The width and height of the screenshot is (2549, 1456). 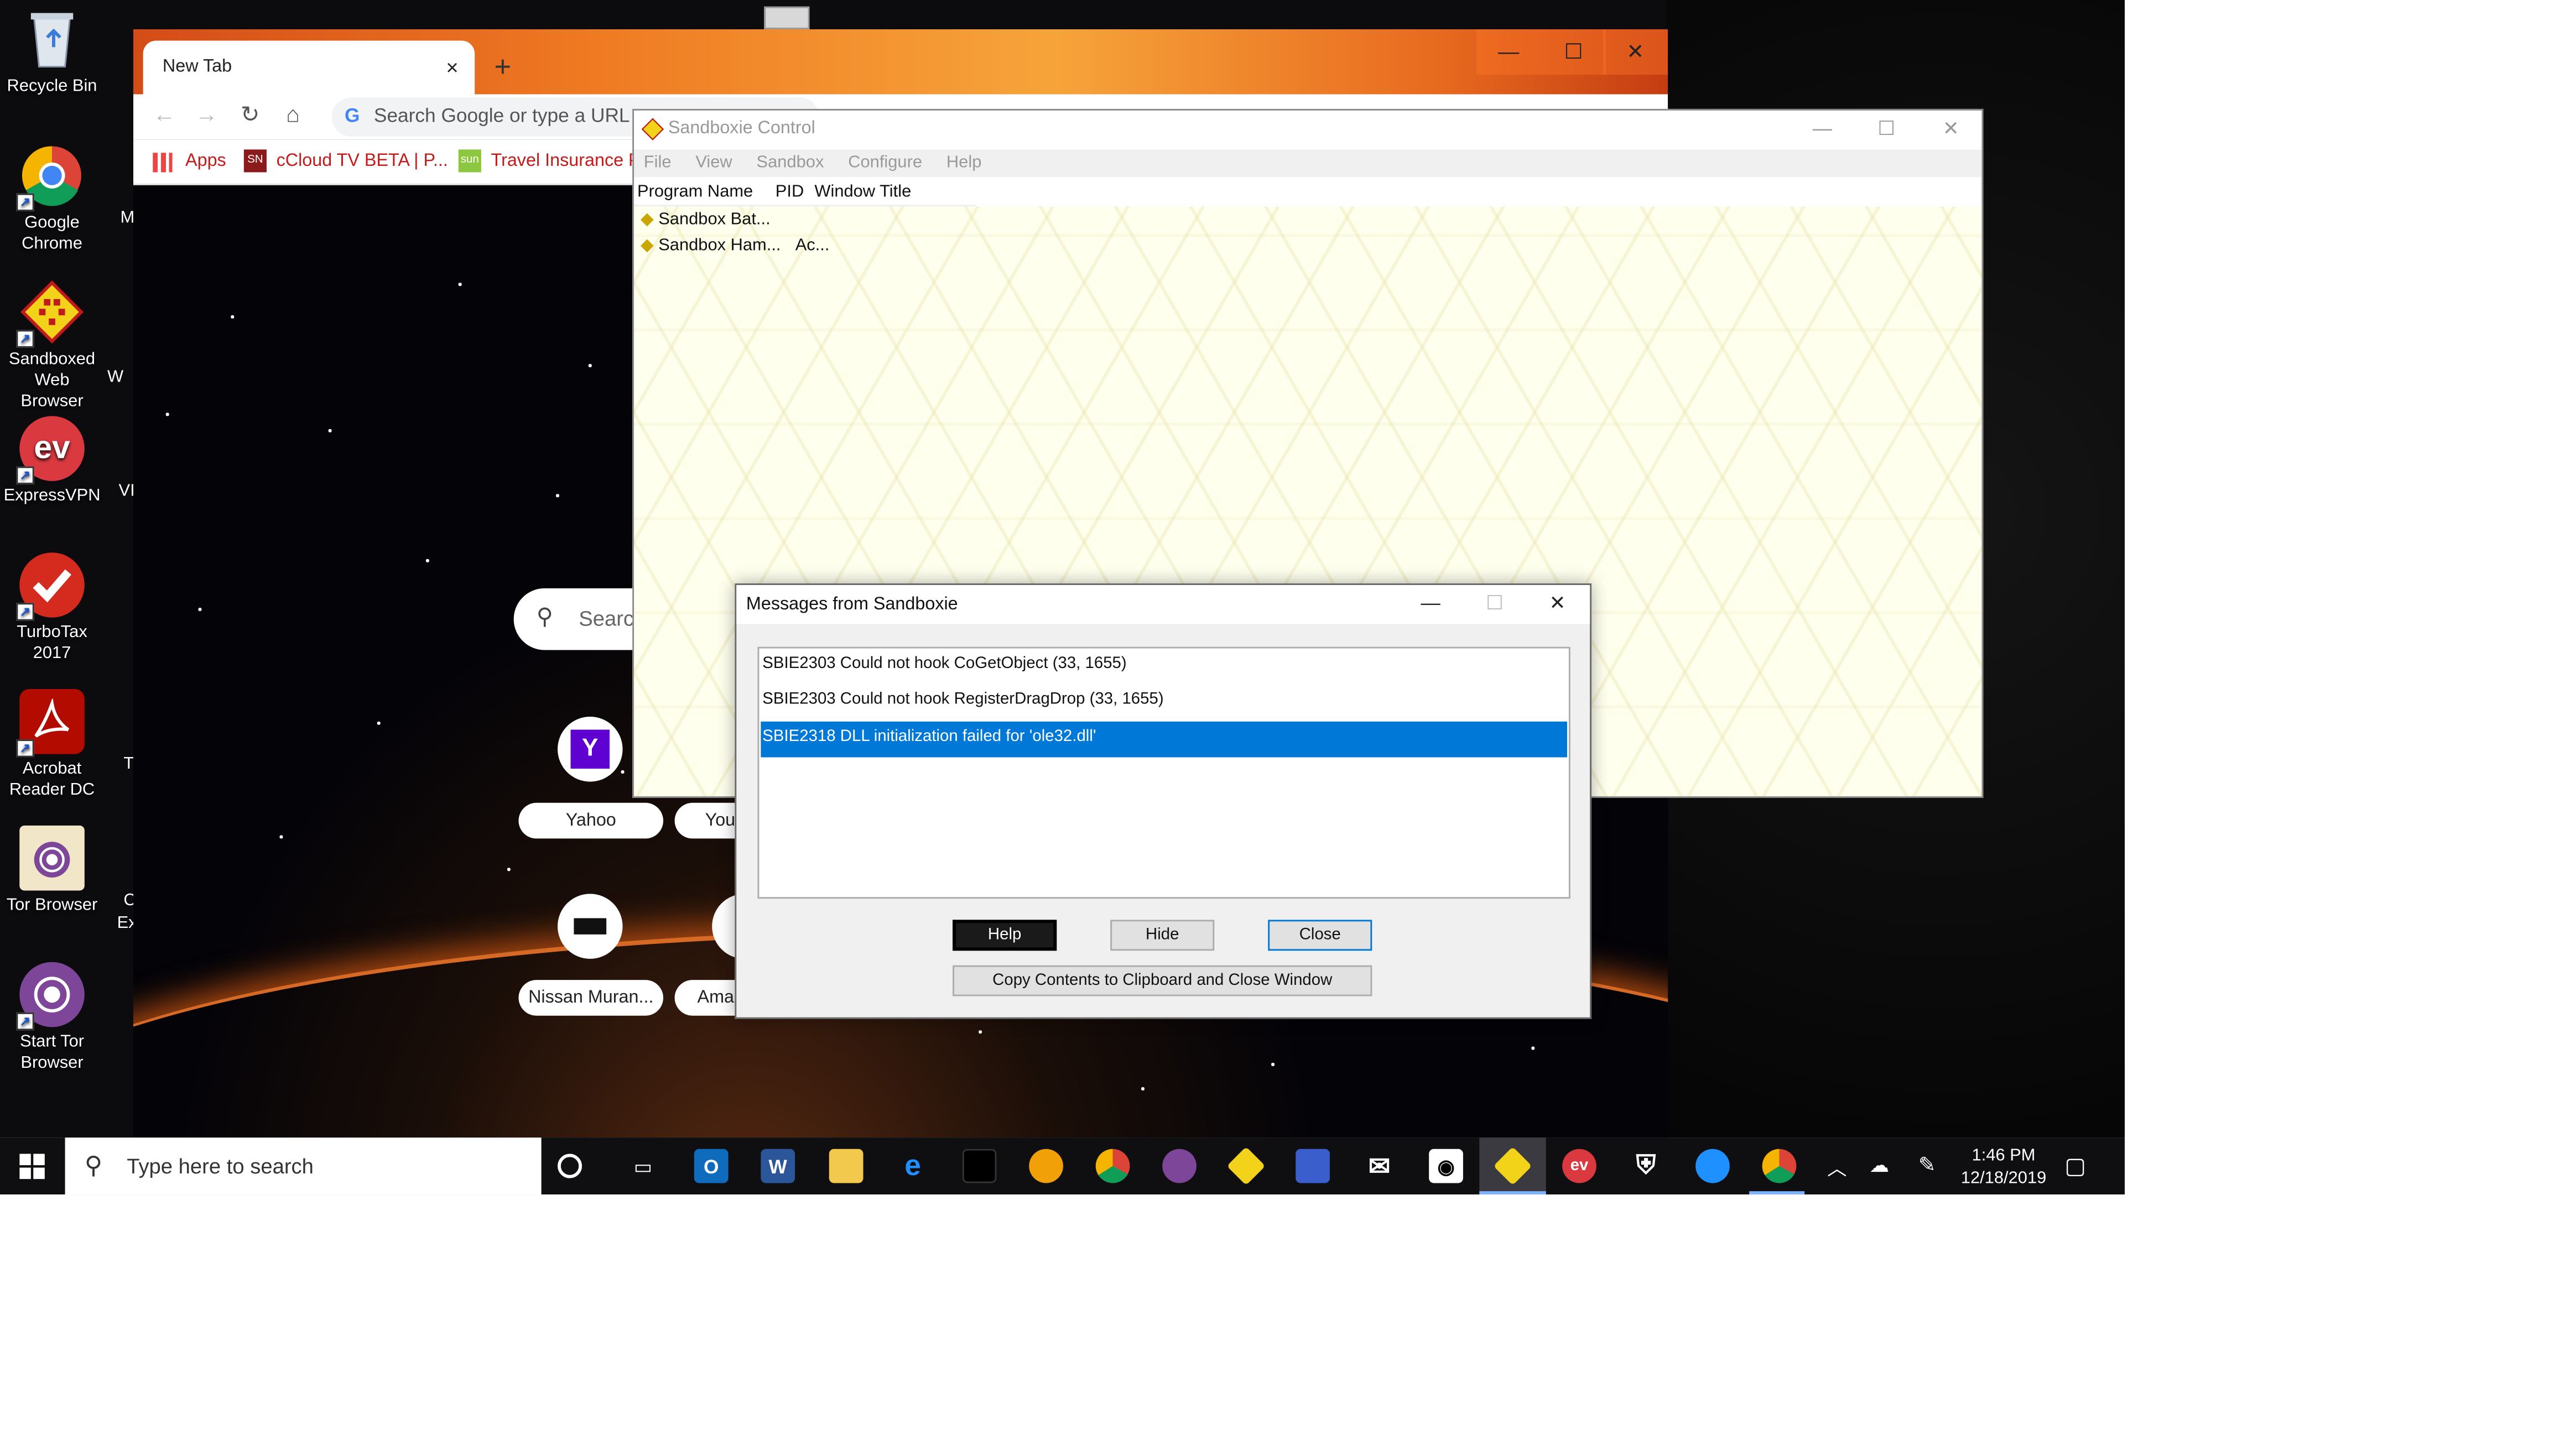 What do you see at coordinates (50, 177) in the screenshot?
I see `chrome-icon: ↗` at bounding box center [50, 177].